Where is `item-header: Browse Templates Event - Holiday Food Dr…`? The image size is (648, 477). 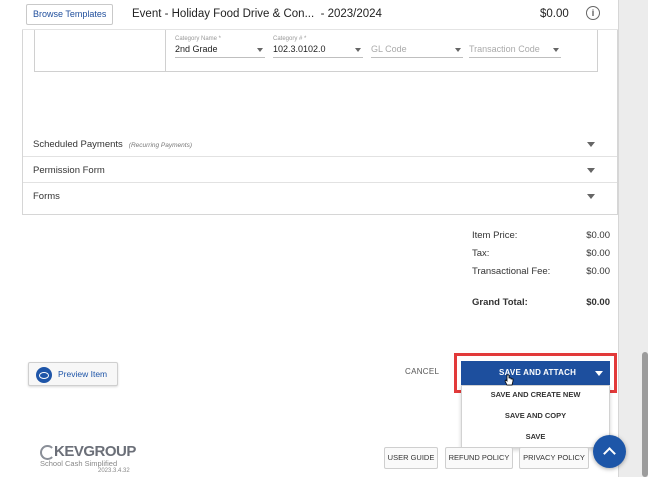
item-header: Browse Templates Event - Holiday Food Dr… is located at coordinates (320, 15).